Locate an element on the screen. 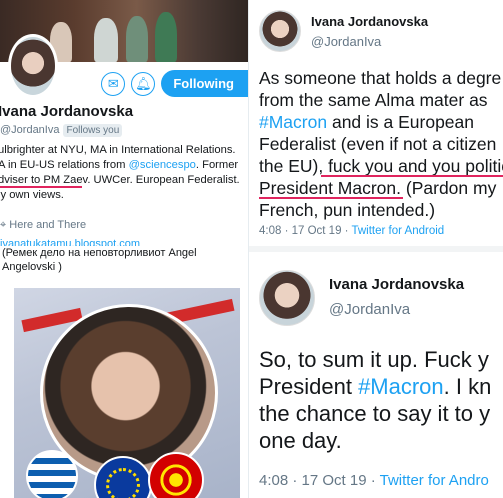  bell-plus-icon: 🔔︎ is located at coordinates (143, 83).